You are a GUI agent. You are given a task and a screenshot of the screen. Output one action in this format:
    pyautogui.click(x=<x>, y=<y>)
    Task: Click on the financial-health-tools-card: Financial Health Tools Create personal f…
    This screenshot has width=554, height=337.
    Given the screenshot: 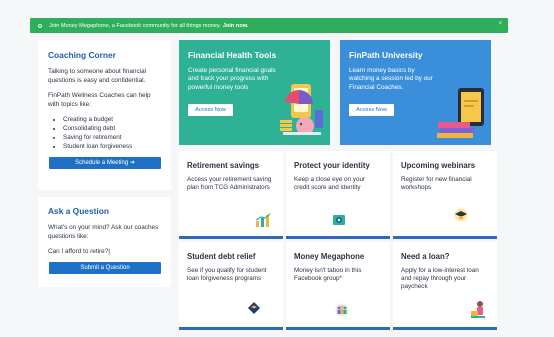 What is the action you would take?
    pyautogui.click(x=254, y=92)
    